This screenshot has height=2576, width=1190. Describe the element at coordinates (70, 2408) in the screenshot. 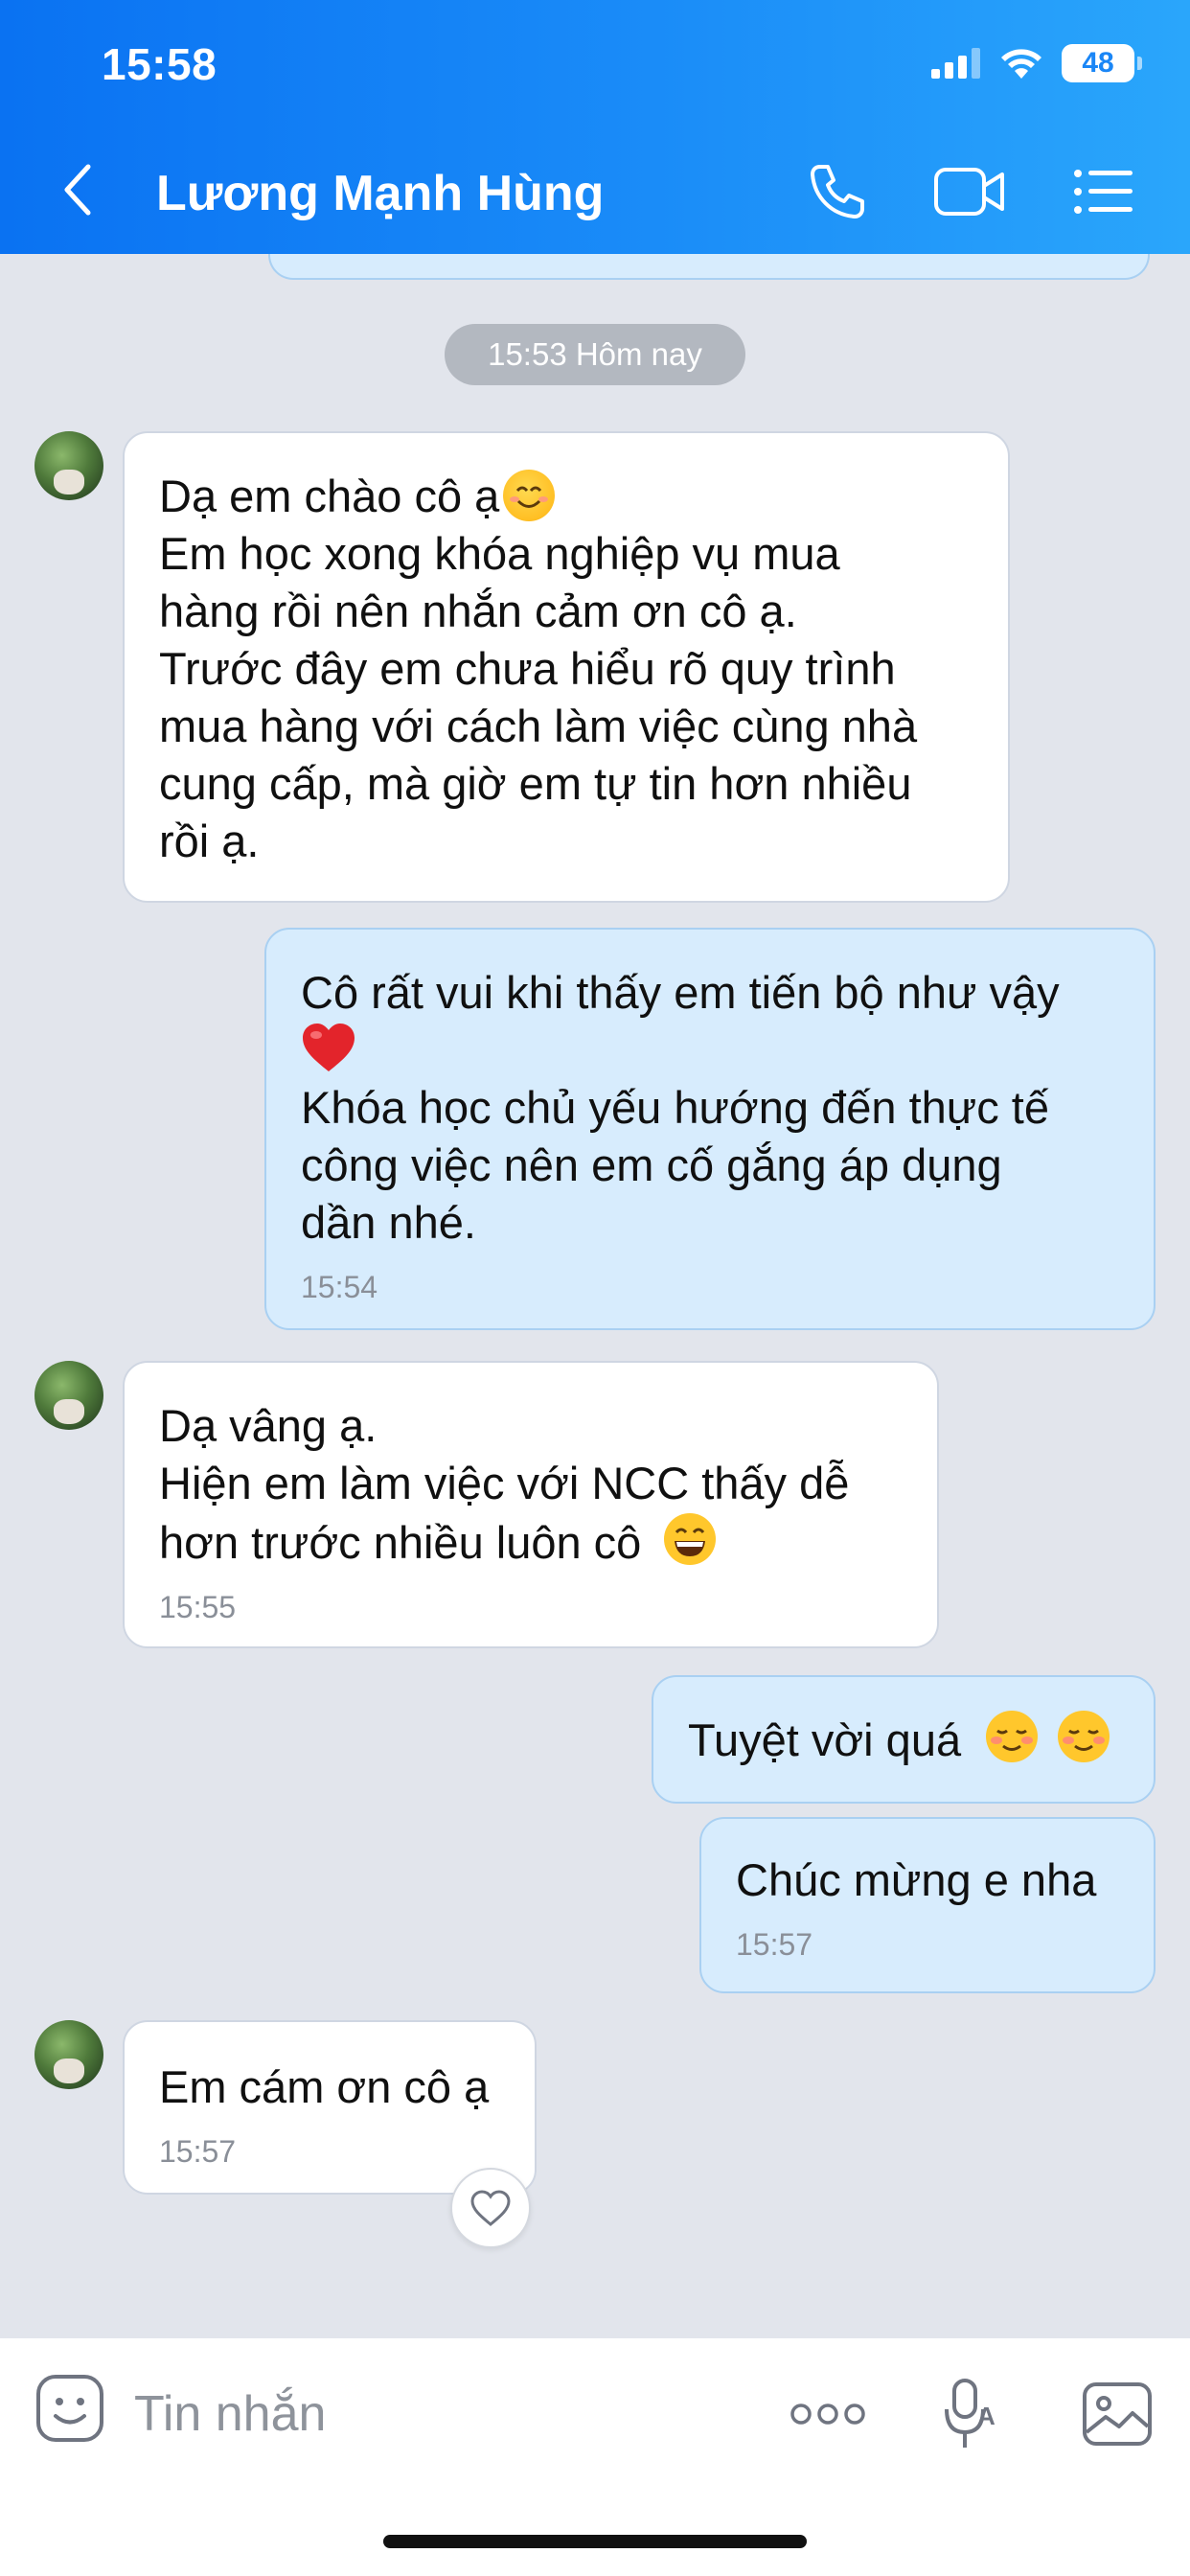

I see `emoji-sticker-icon` at that location.